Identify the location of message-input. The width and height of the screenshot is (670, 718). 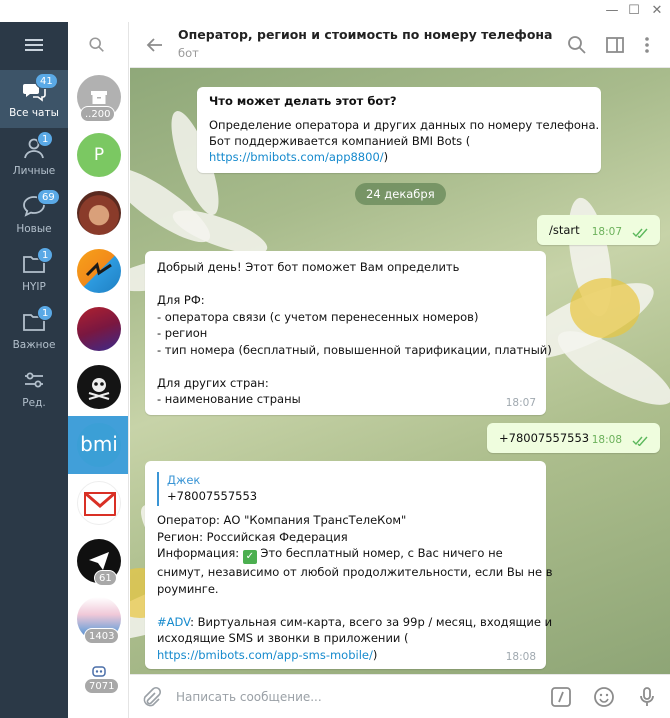
(356, 697).